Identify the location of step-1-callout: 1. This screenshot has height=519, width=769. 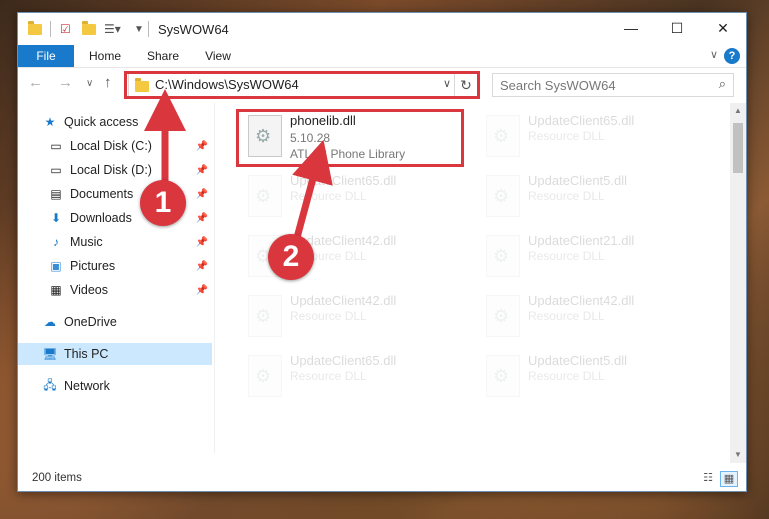
(163, 203).